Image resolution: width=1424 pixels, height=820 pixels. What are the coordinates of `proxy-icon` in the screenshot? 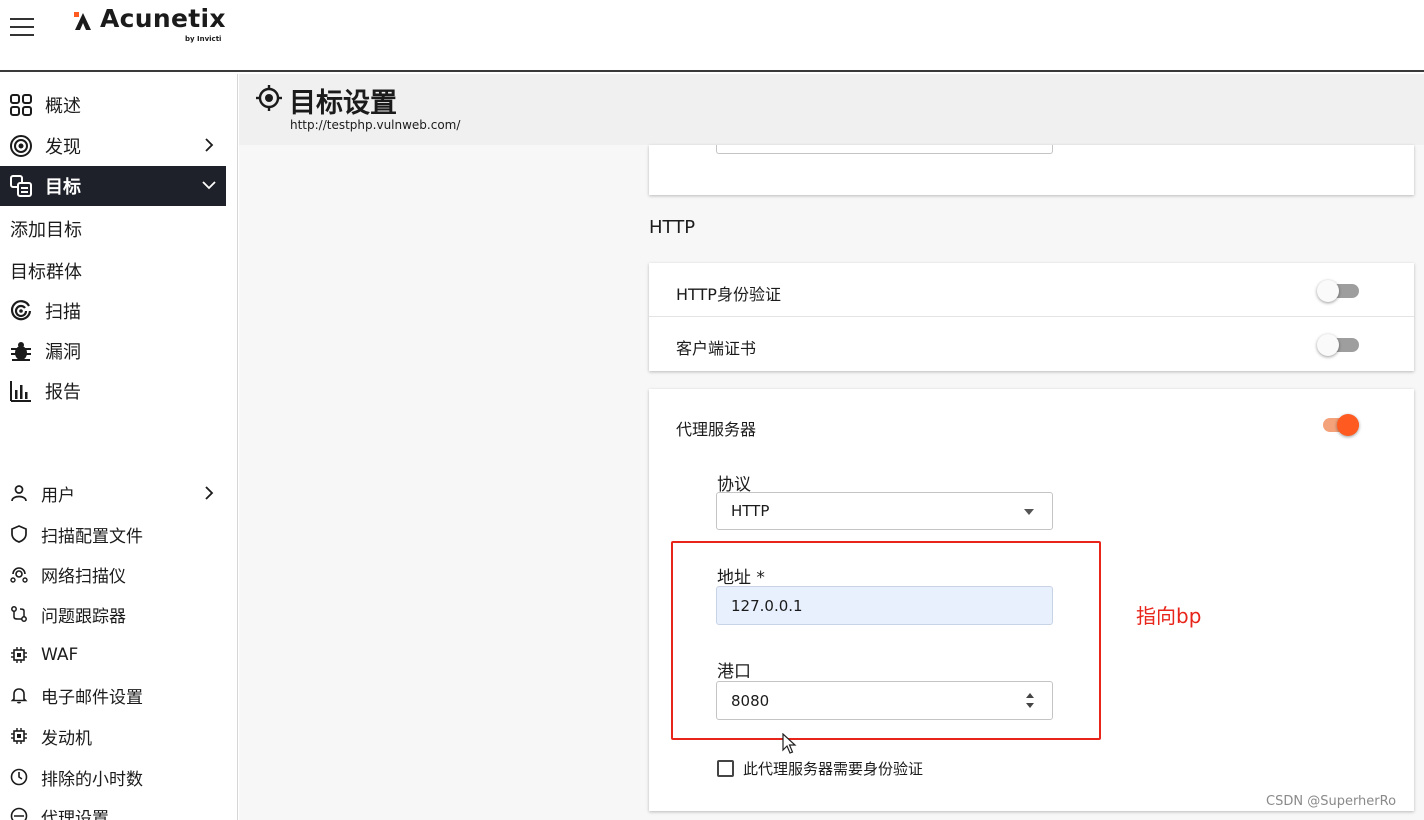 It's located at (19, 813).